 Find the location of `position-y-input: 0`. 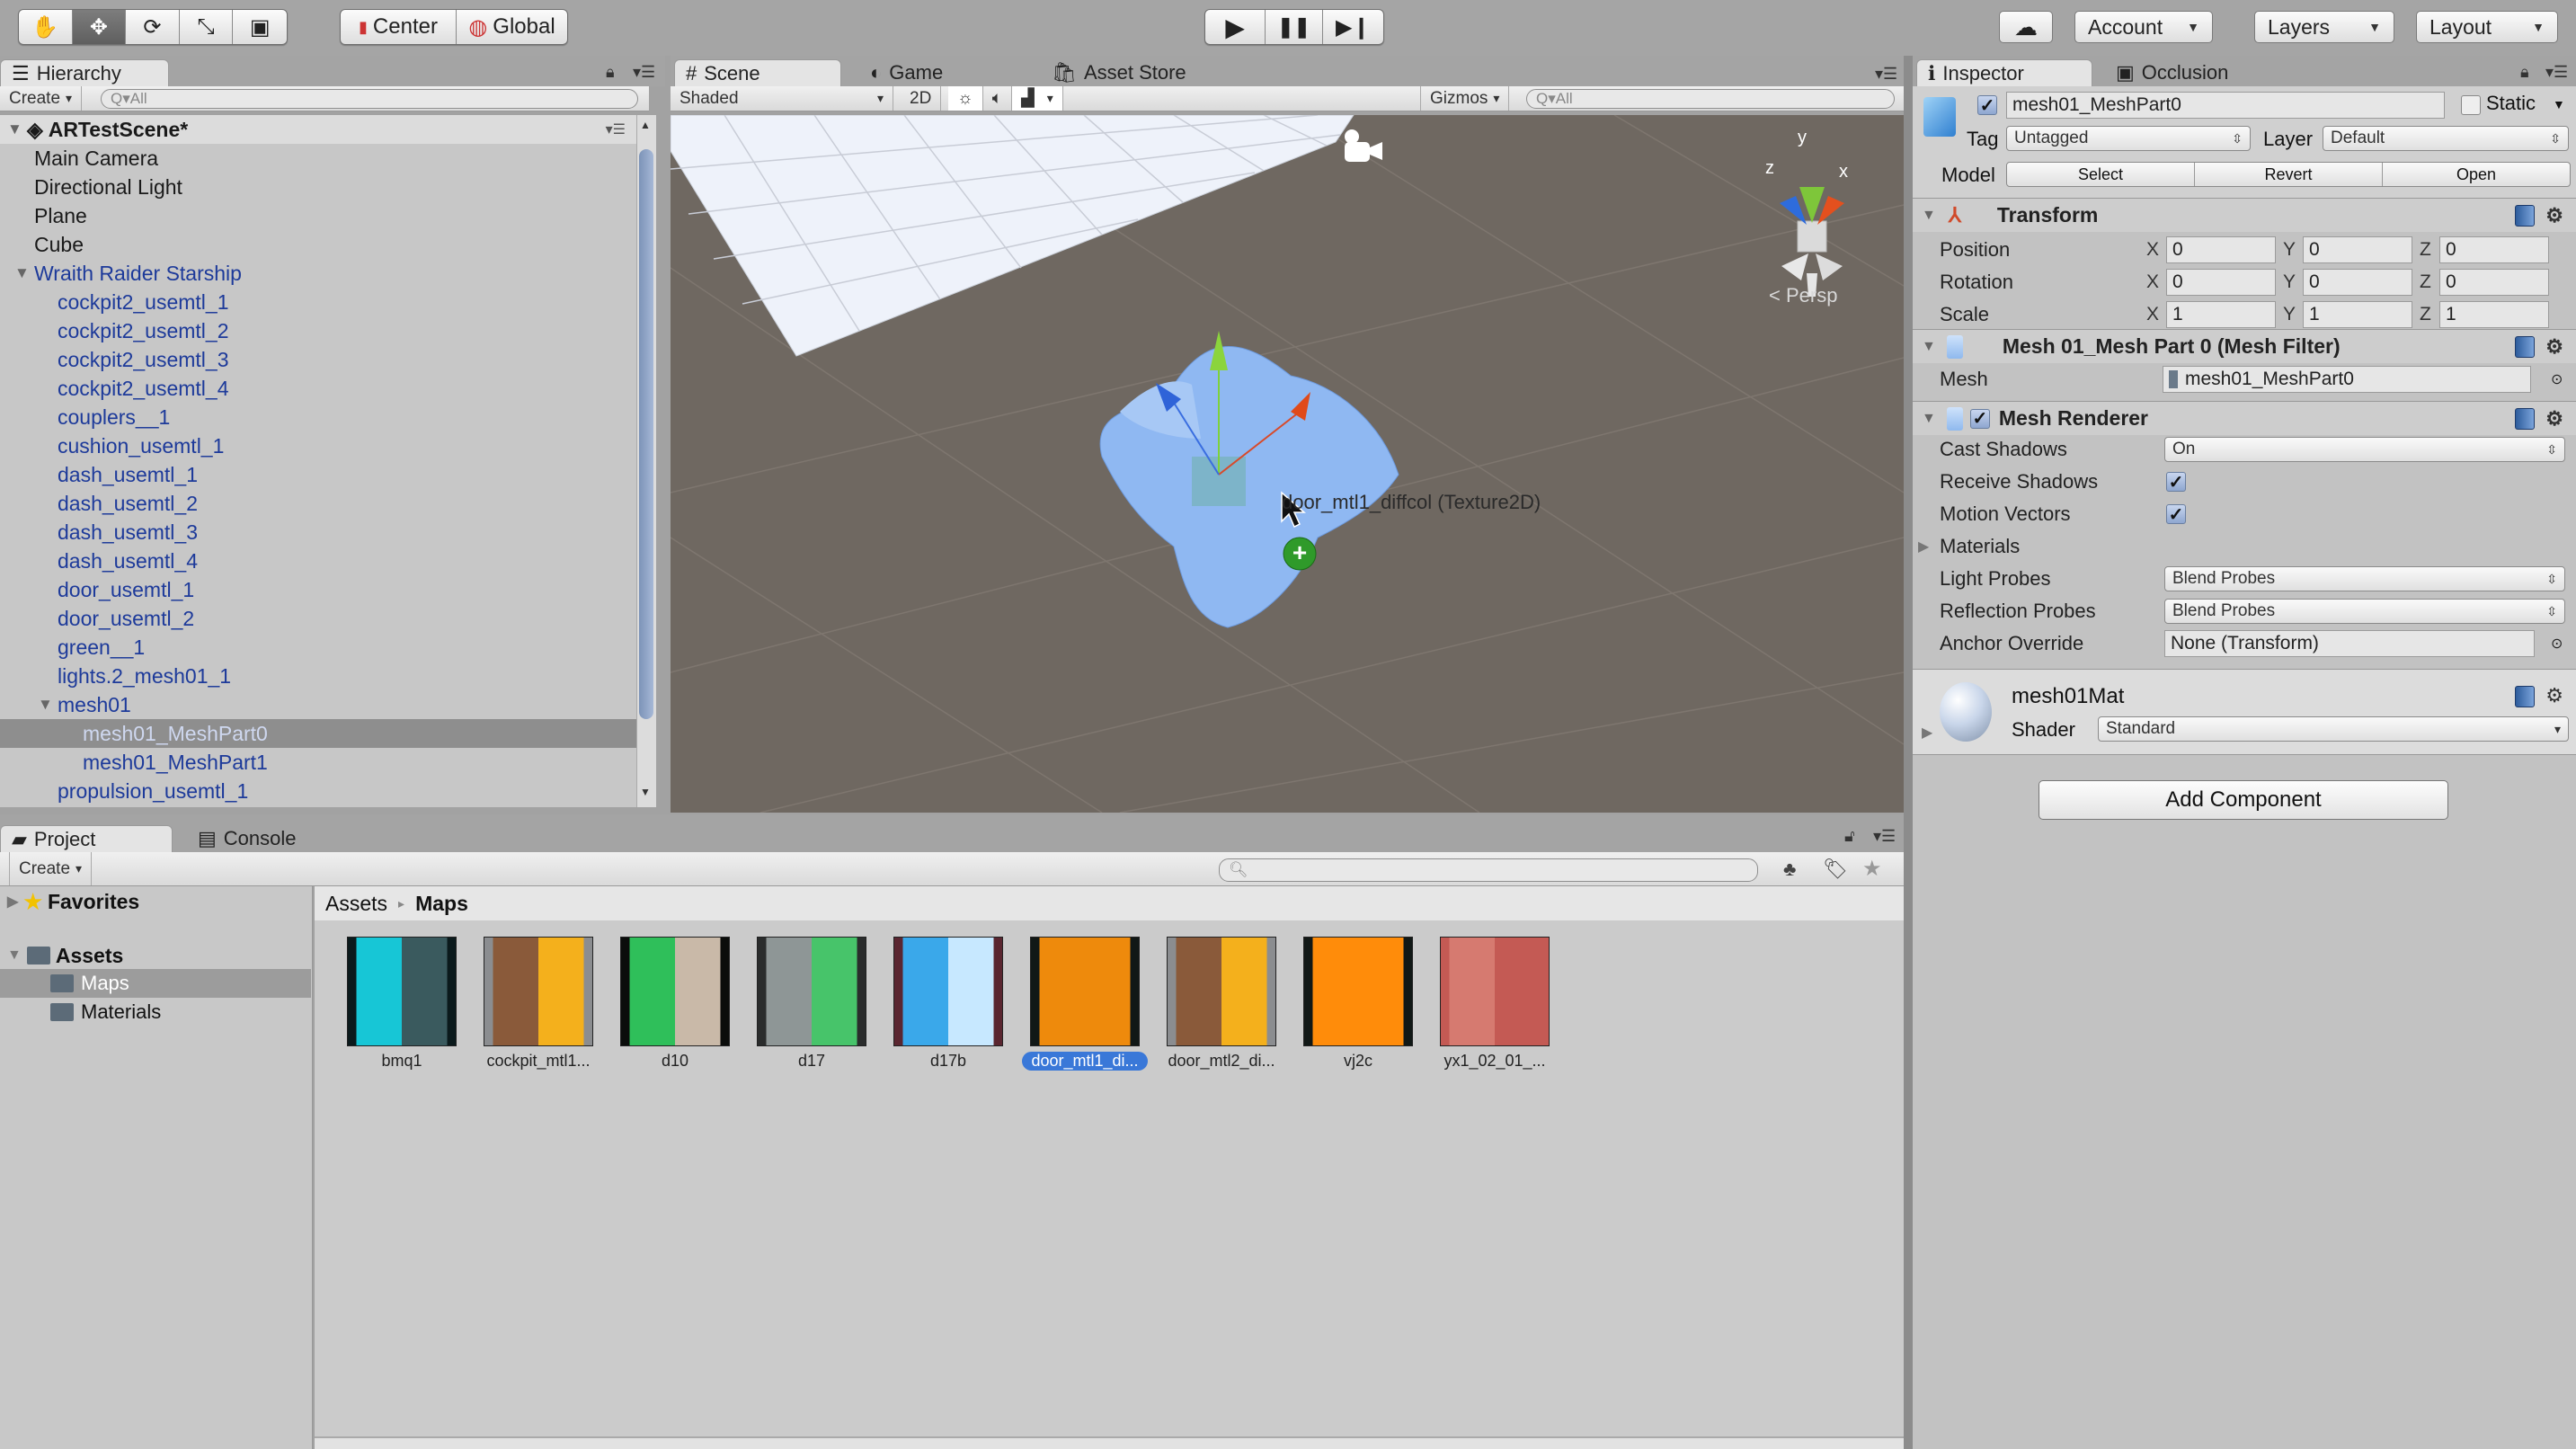

position-y-input: 0 is located at coordinates (2357, 249).